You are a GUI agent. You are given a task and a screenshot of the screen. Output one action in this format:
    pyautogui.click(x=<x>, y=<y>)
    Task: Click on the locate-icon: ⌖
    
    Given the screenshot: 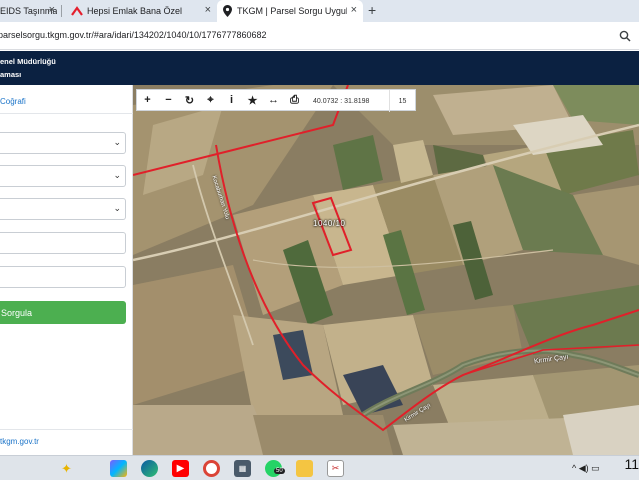 What is the action you would take?
    pyautogui.click(x=210, y=100)
    